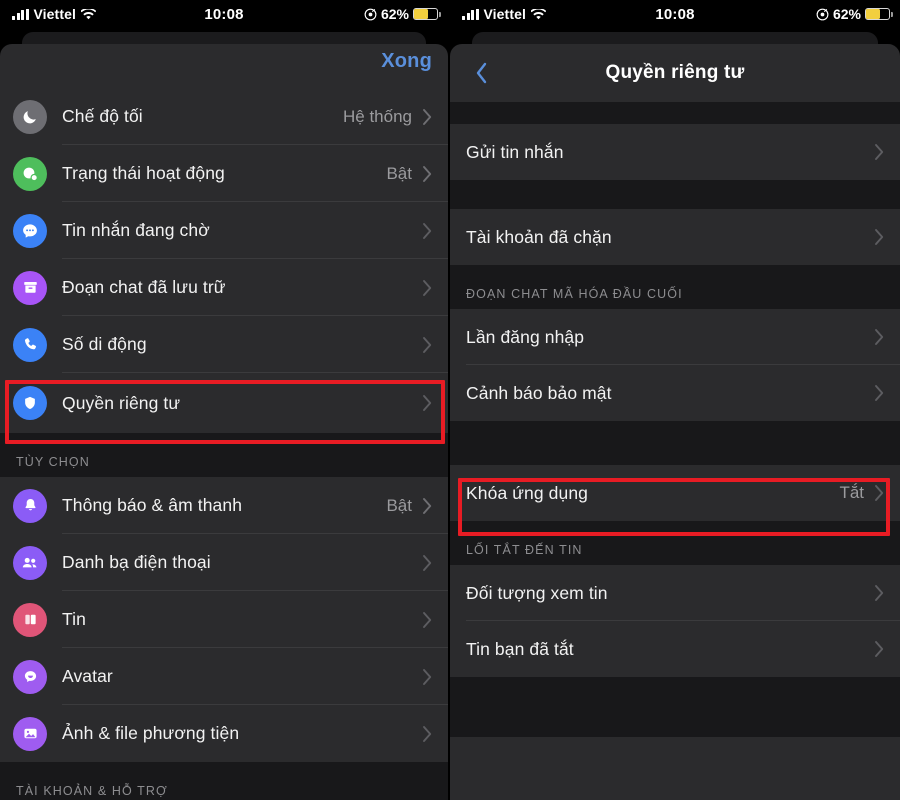  What do you see at coordinates (515, 151) in the screenshot?
I see `row-label: Gửi tin nhắn` at bounding box center [515, 151].